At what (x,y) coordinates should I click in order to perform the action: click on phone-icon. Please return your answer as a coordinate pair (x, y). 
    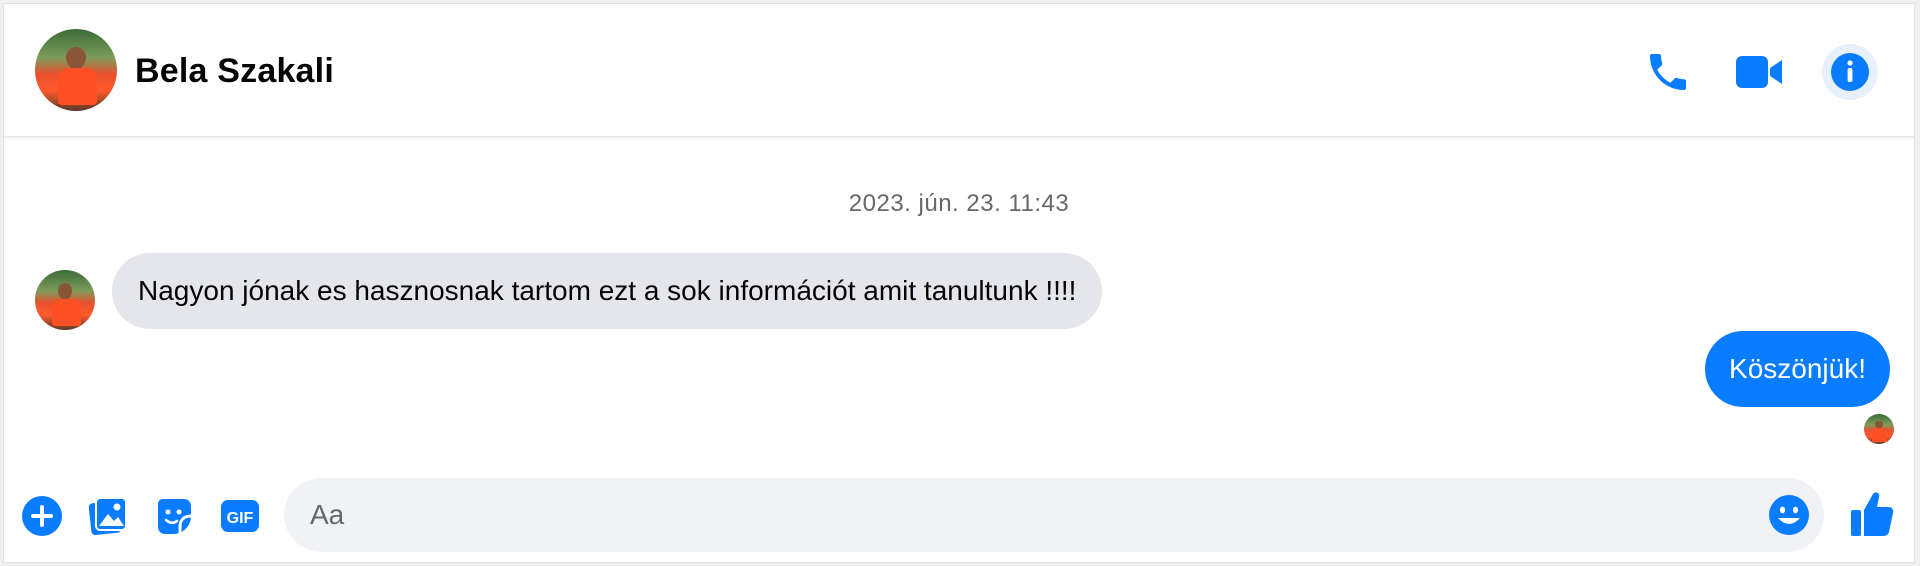
    Looking at the image, I should click on (1668, 72).